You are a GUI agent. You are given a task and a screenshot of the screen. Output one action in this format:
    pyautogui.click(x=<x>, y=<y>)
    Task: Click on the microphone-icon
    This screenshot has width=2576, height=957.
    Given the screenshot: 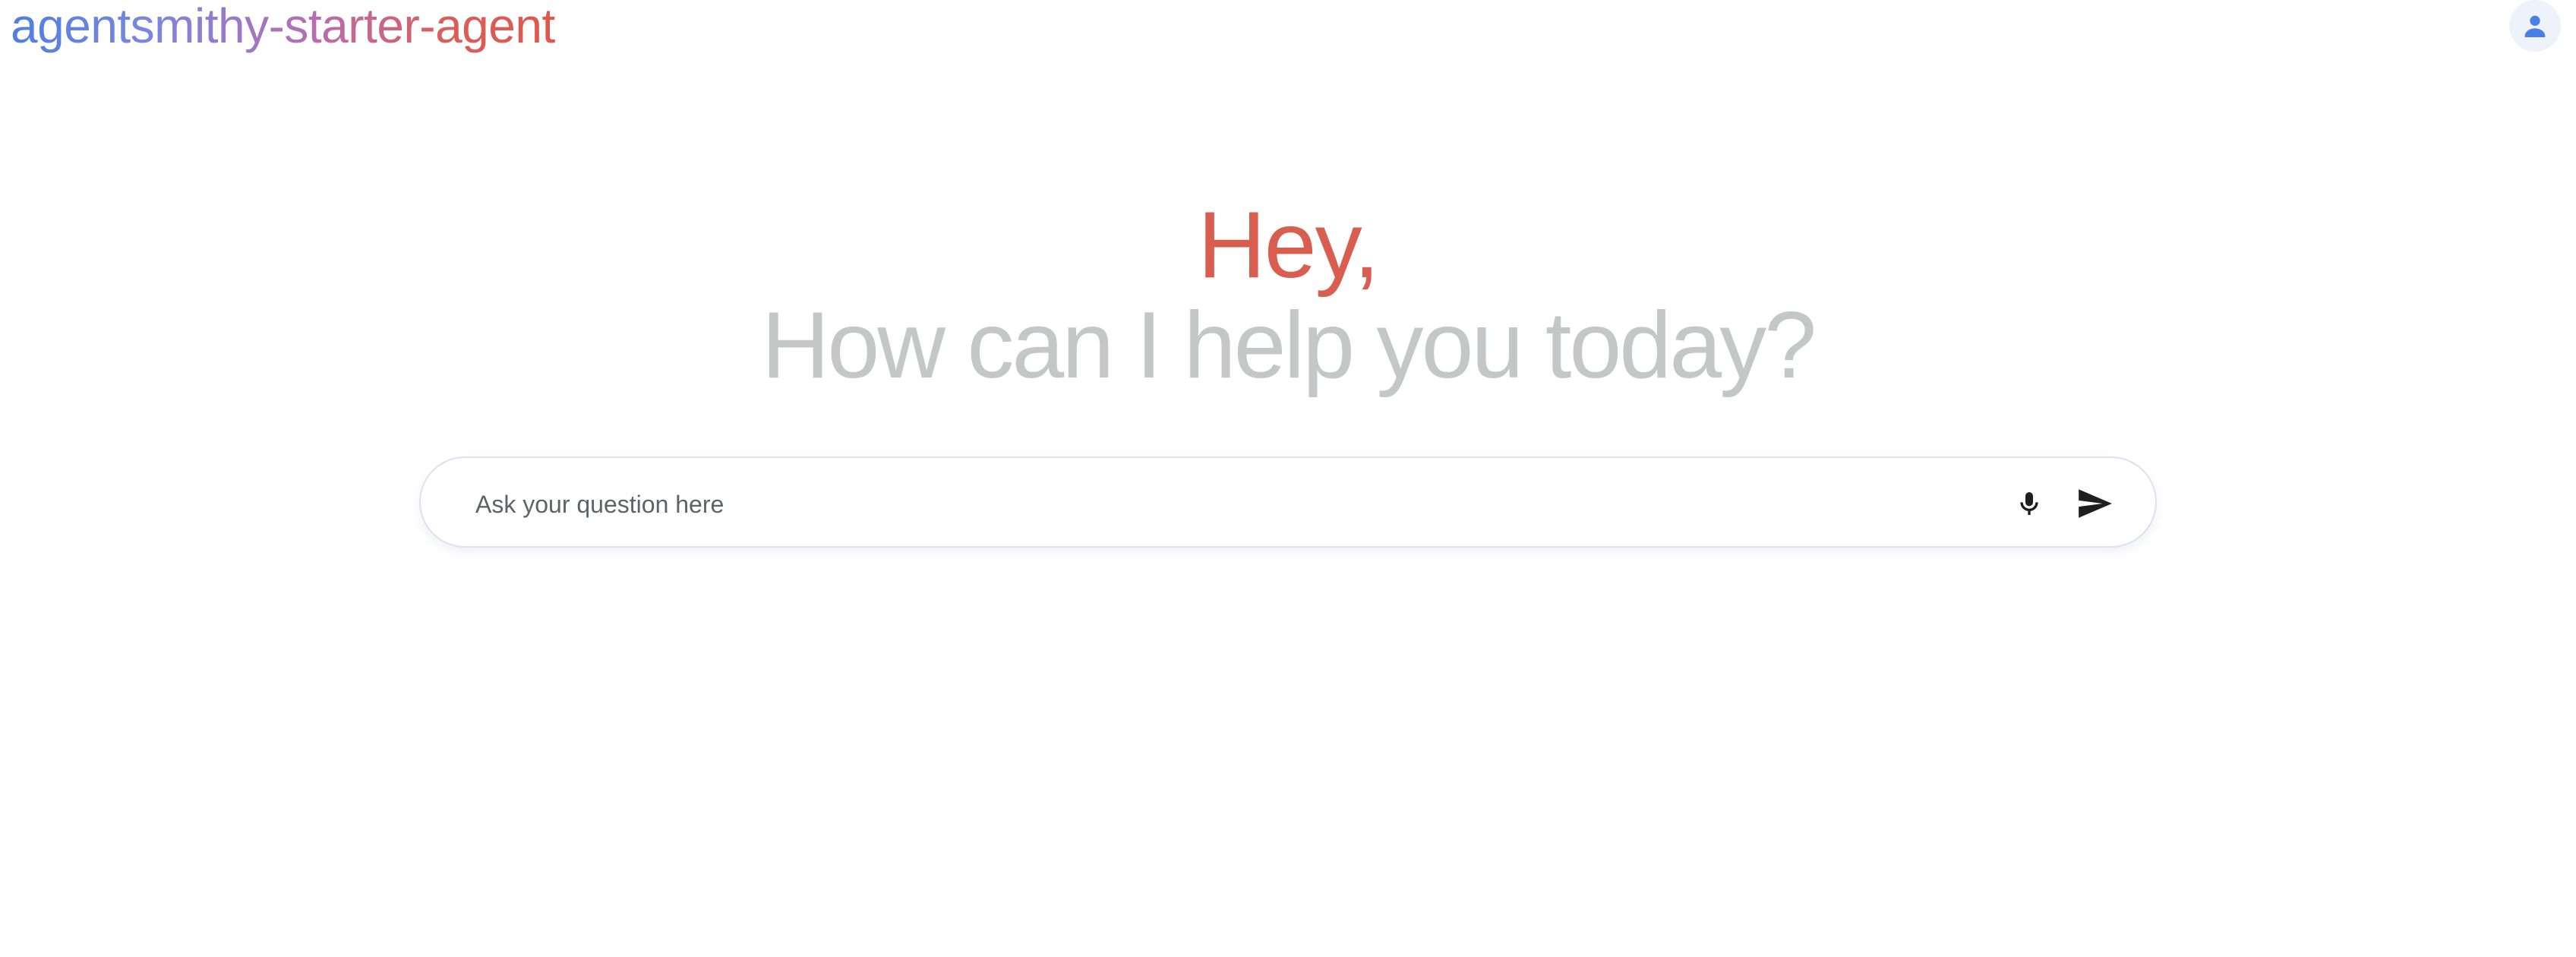 What is the action you would take?
    pyautogui.click(x=2029, y=503)
    